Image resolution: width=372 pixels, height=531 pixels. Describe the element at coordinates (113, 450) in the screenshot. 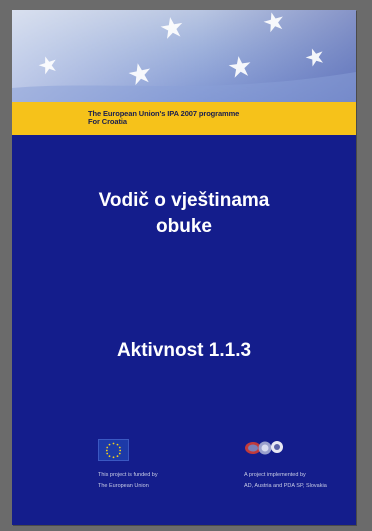

I see `eu-flag-icon` at that location.